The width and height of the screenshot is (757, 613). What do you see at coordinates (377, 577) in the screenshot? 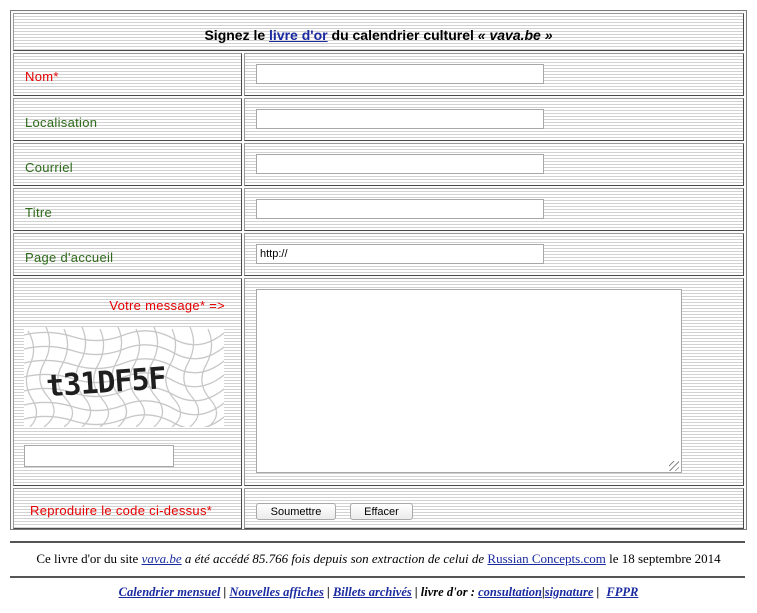
I see `footer-divider-bottom` at bounding box center [377, 577].